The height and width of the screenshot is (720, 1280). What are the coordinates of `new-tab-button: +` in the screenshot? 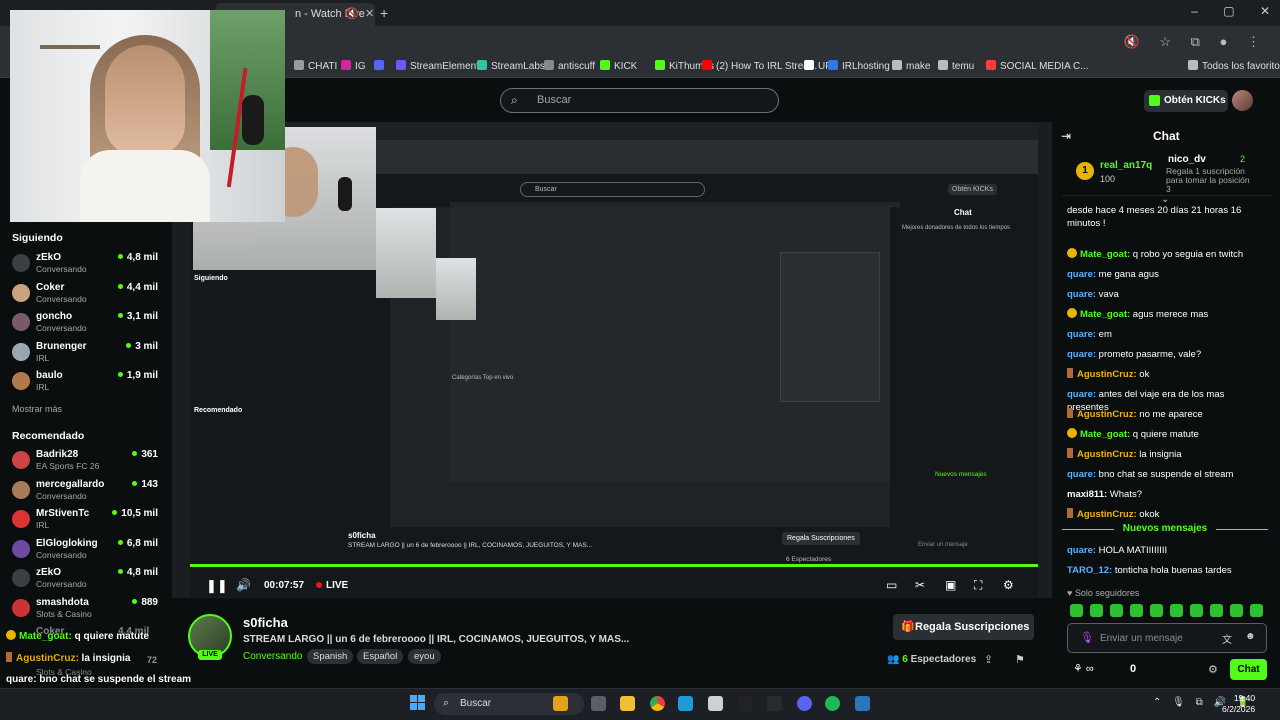 It's located at (384, 13).